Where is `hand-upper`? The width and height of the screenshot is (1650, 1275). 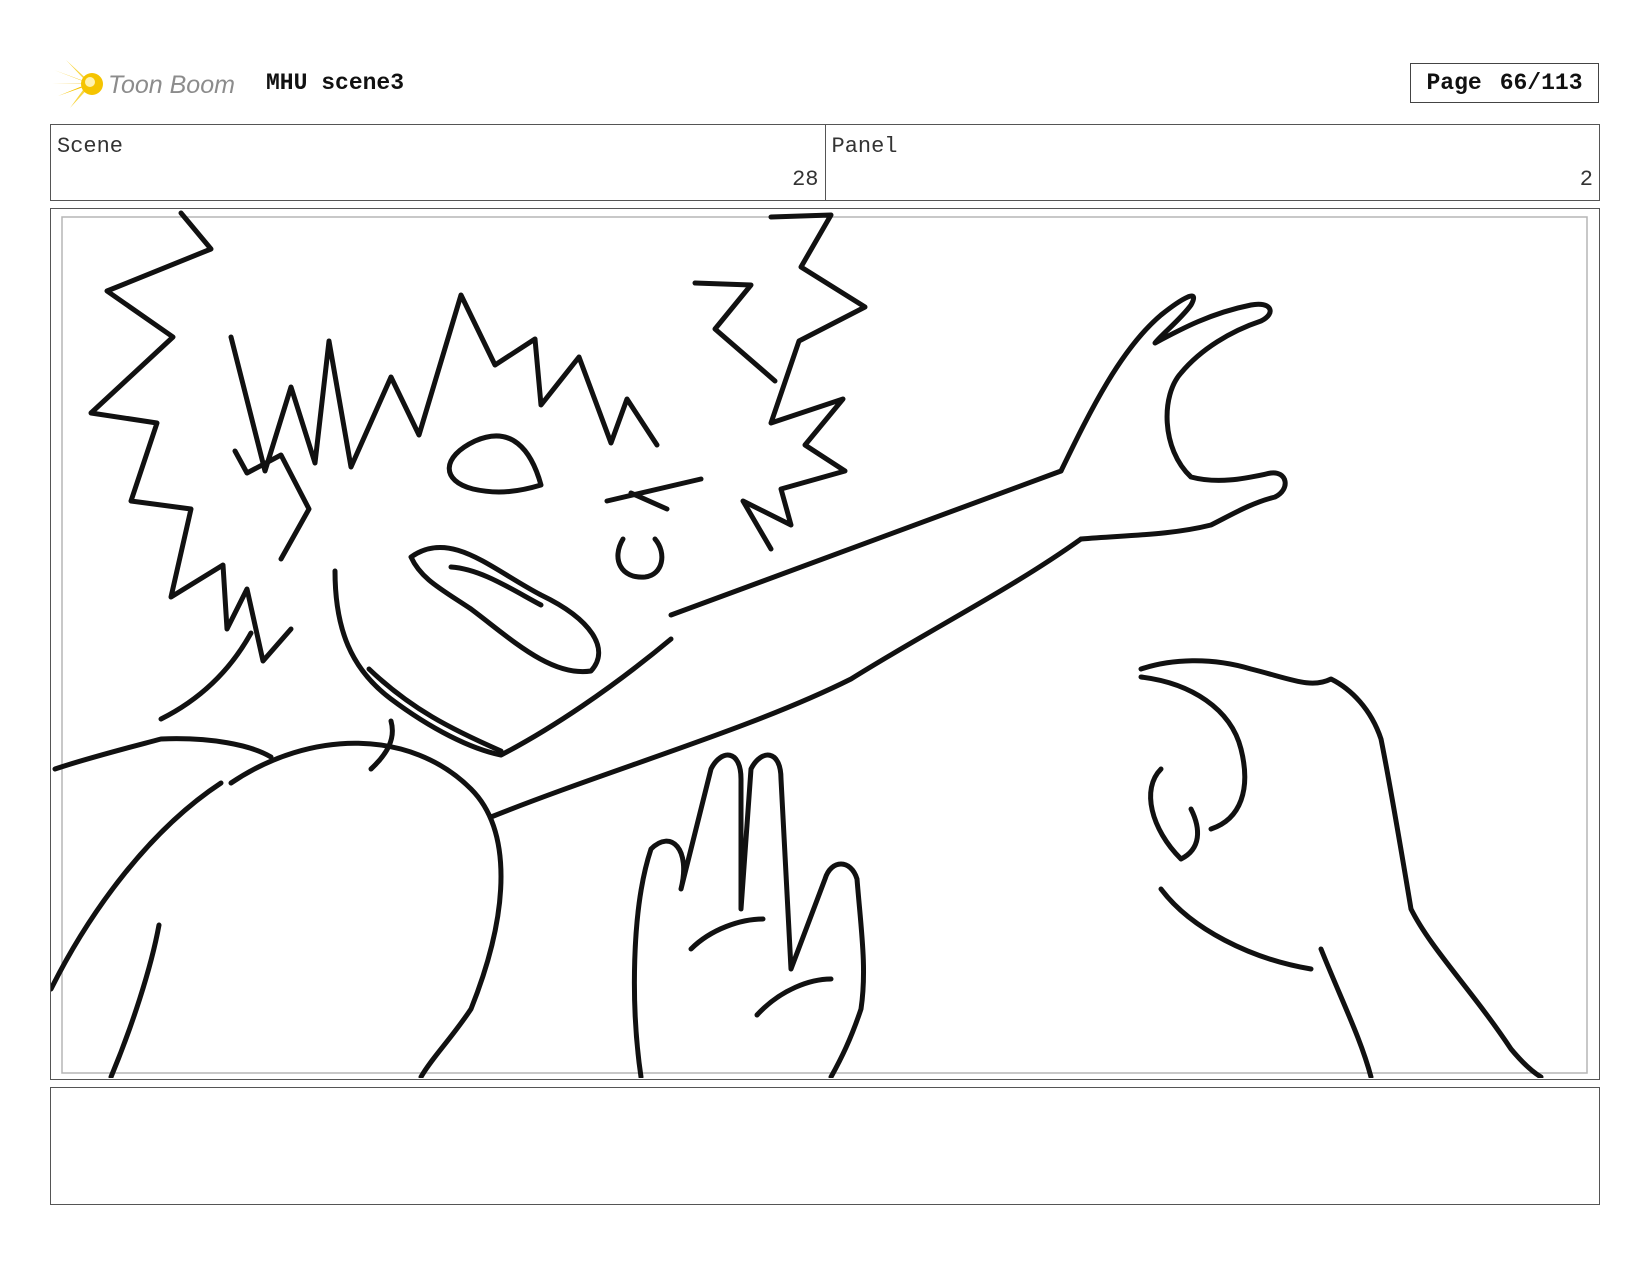
hand-upper is located at coordinates (1173, 417).